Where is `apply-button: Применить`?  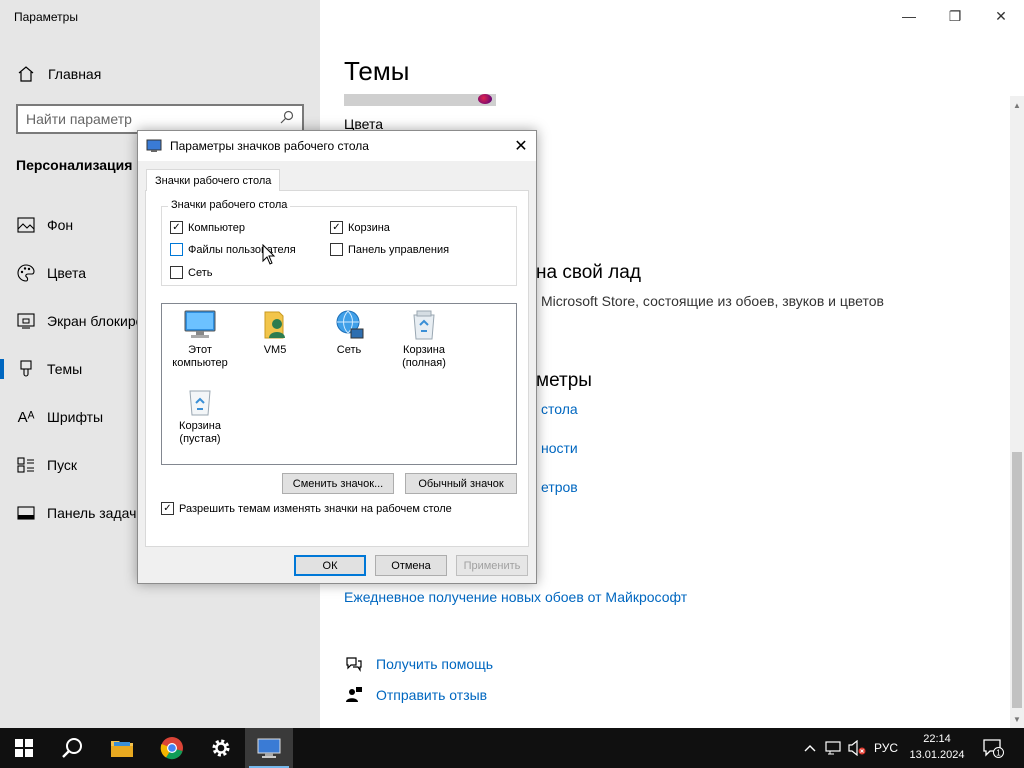
apply-button: Применить is located at coordinates (492, 565).